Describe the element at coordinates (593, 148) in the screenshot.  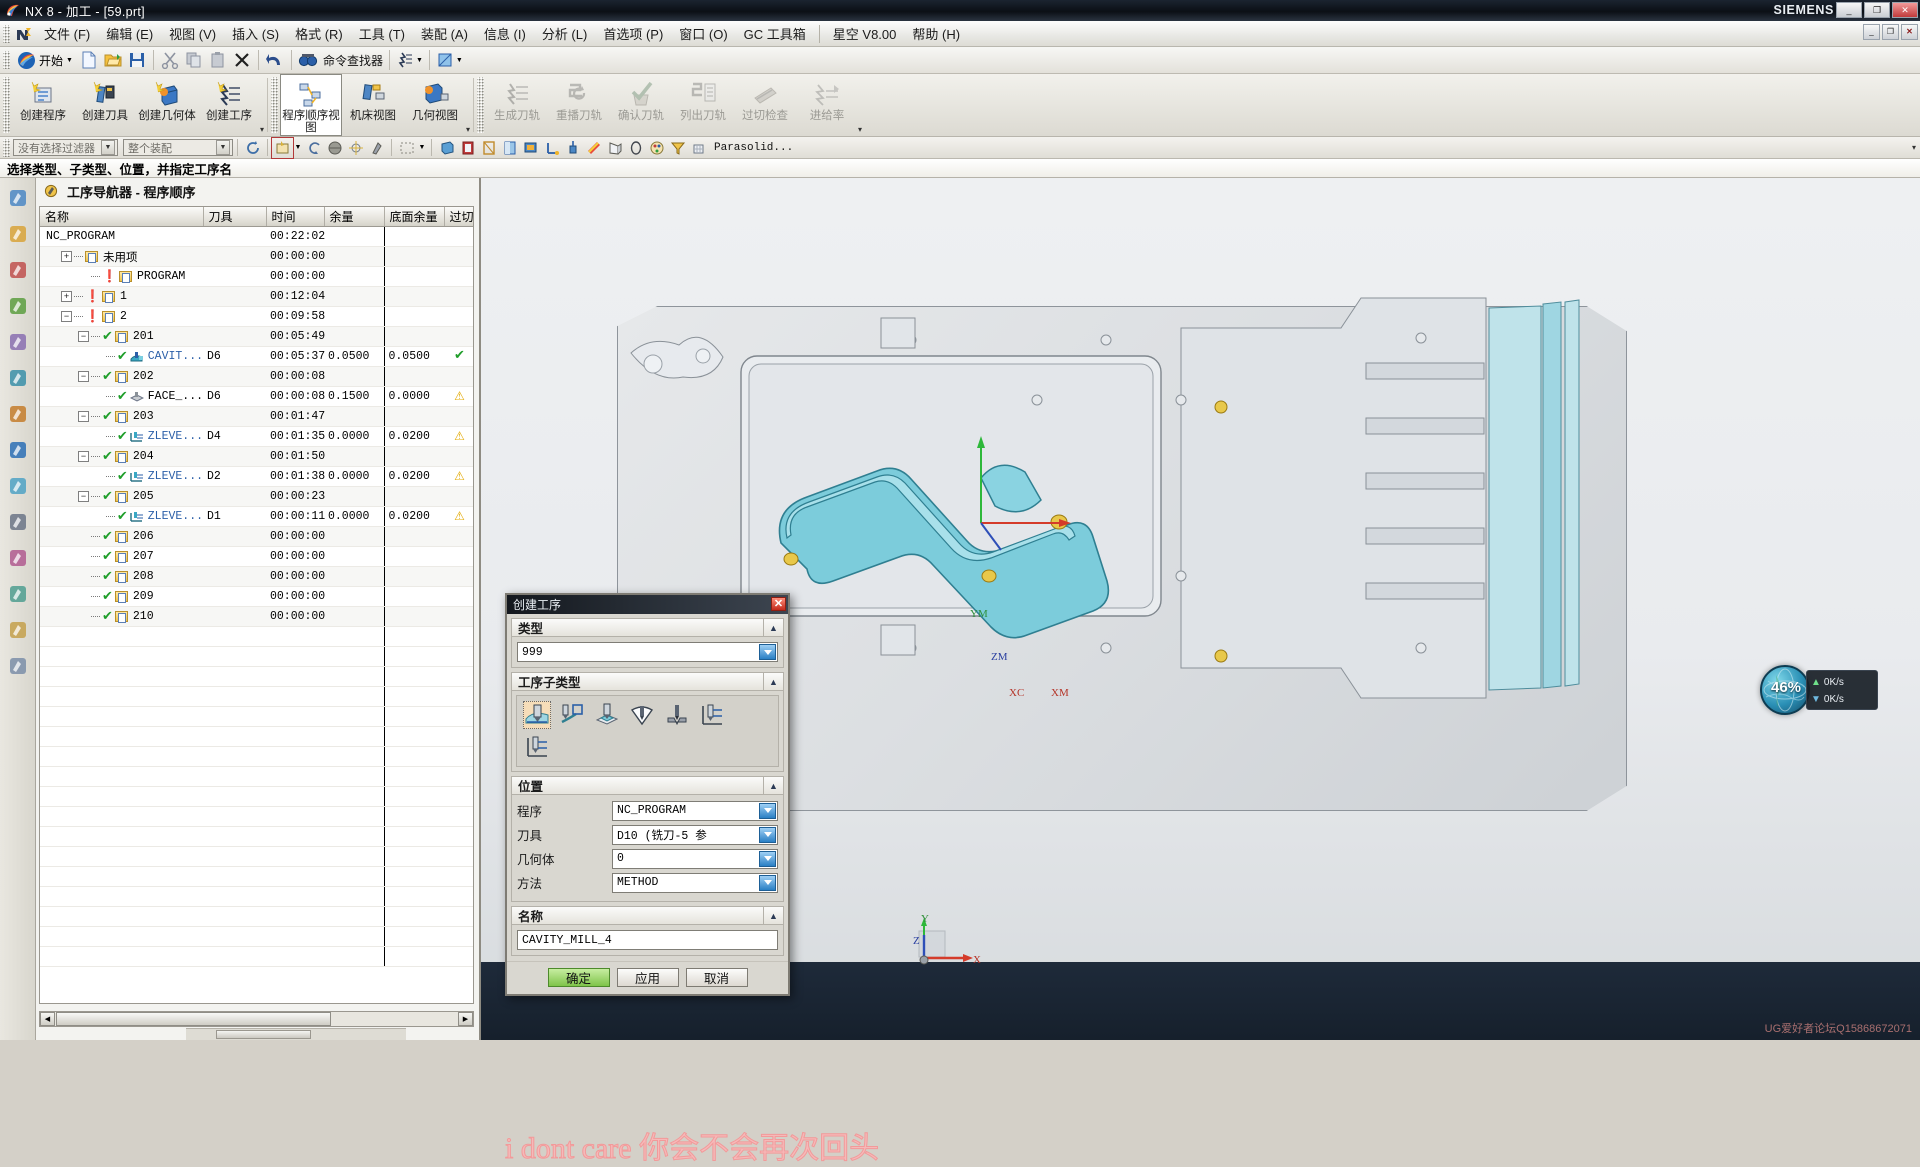
I see `color-icon` at that location.